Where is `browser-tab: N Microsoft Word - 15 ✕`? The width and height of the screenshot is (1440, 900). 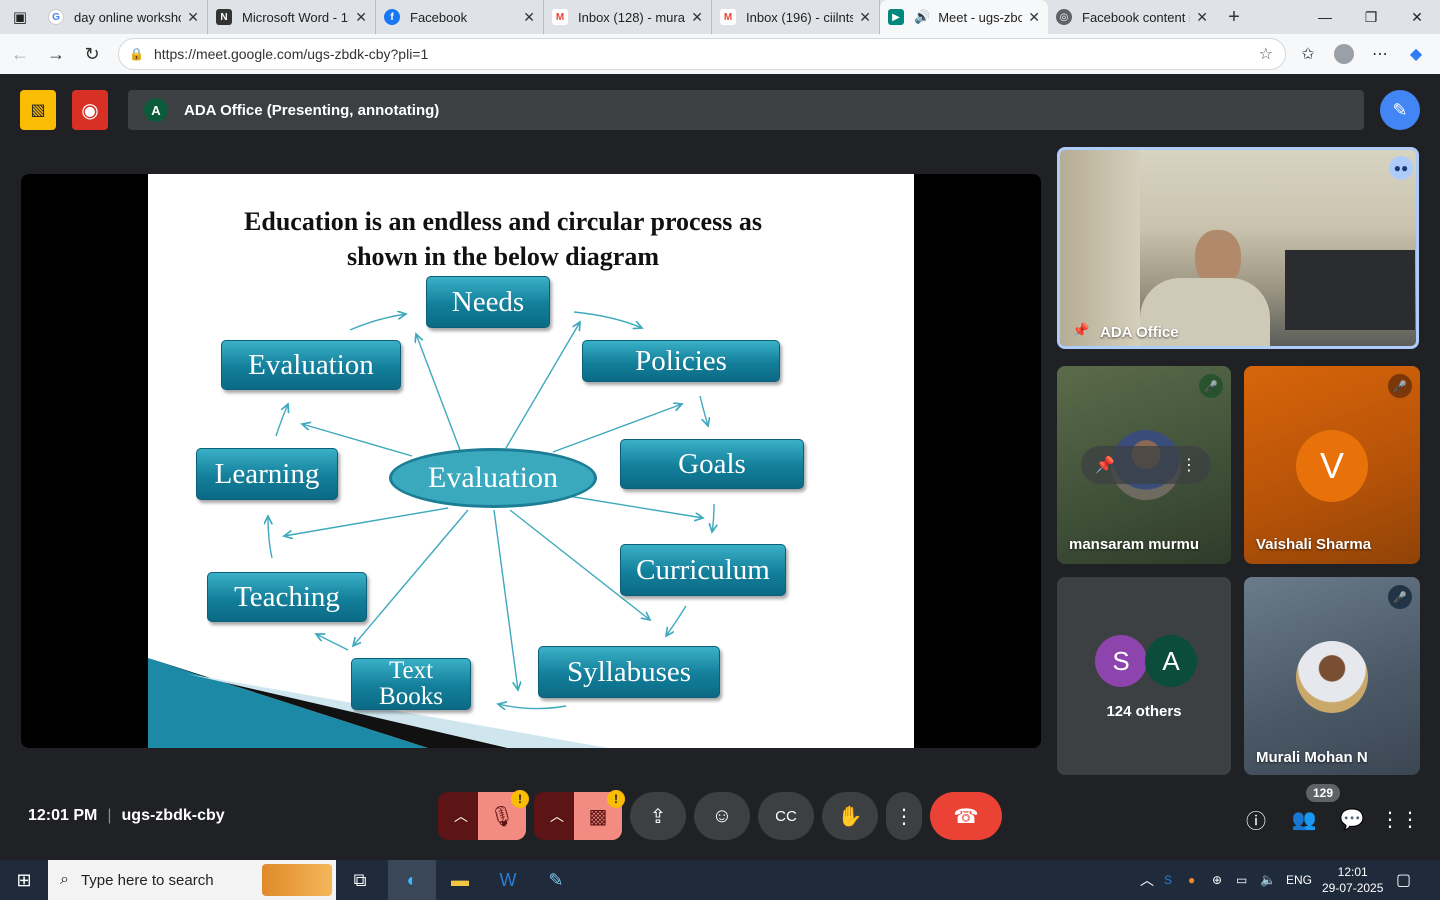 browser-tab: N Microsoft Word - 15 ✕ is located at coordinates (292, 17).